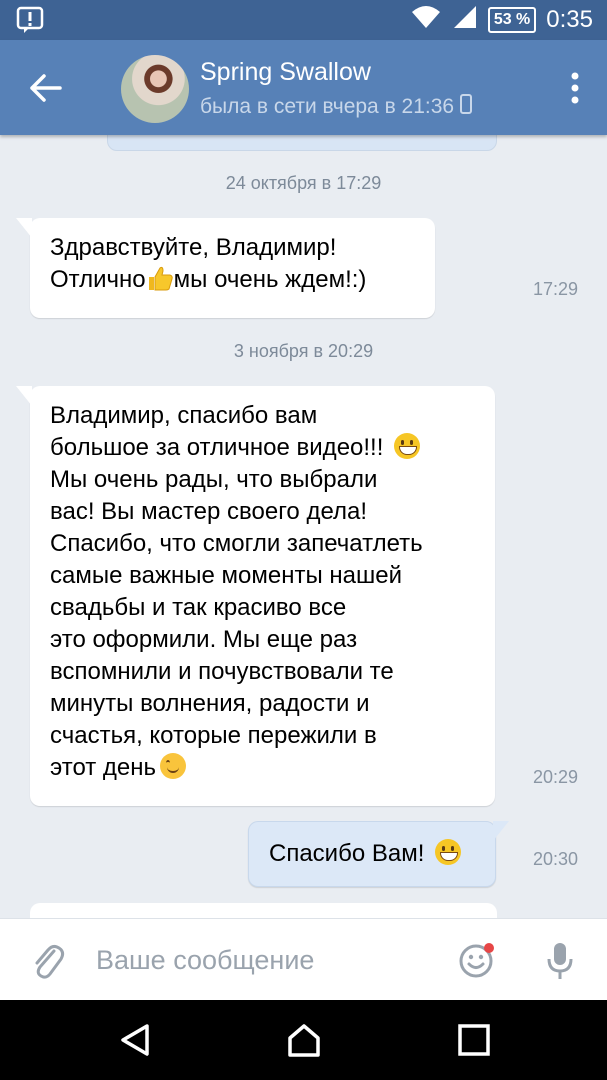  I want to click on message-text: Владимир, спасибо вам, so click(184, 415).